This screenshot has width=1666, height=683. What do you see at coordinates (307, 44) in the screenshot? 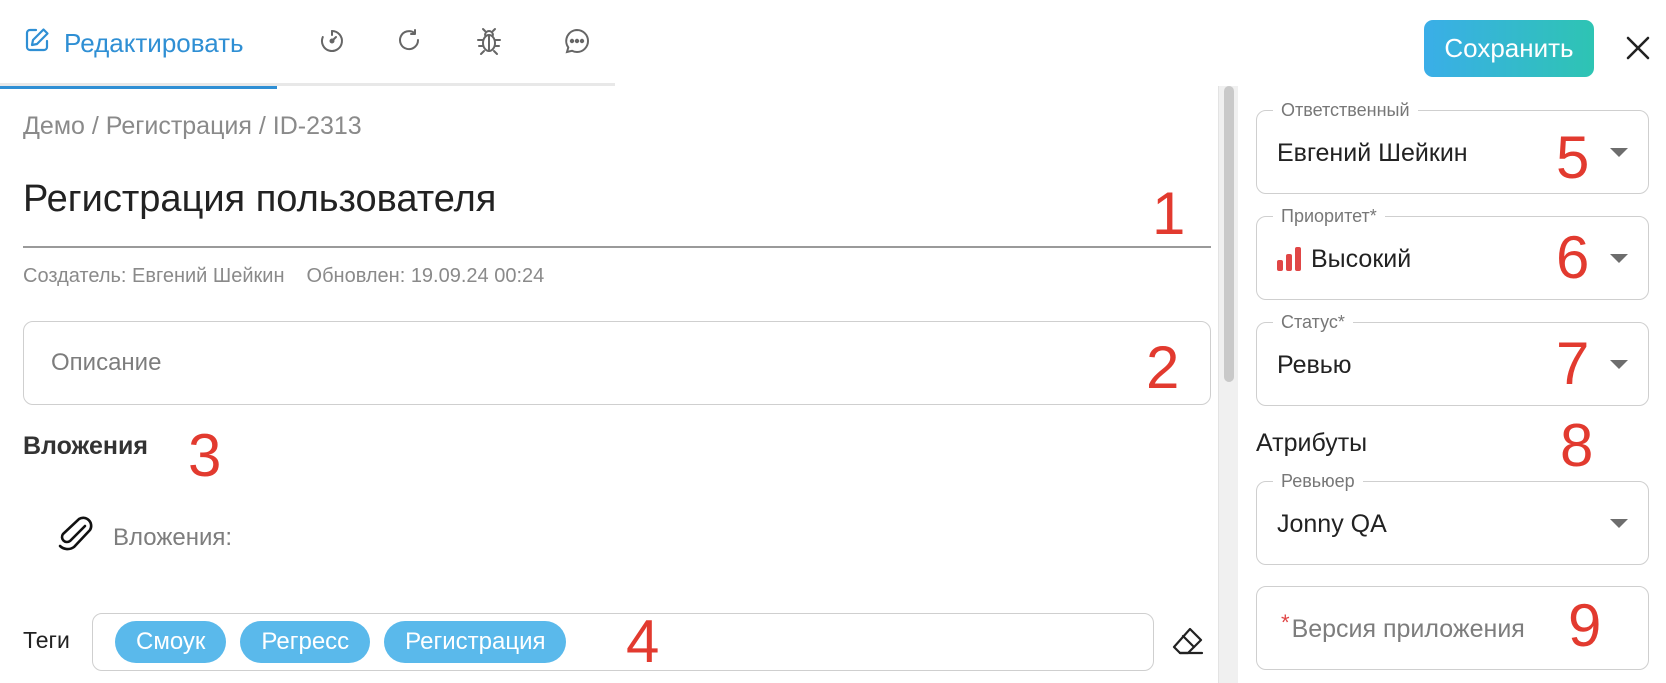
I see `tab-bar: Редактировать` at bounding box center [307, 44].